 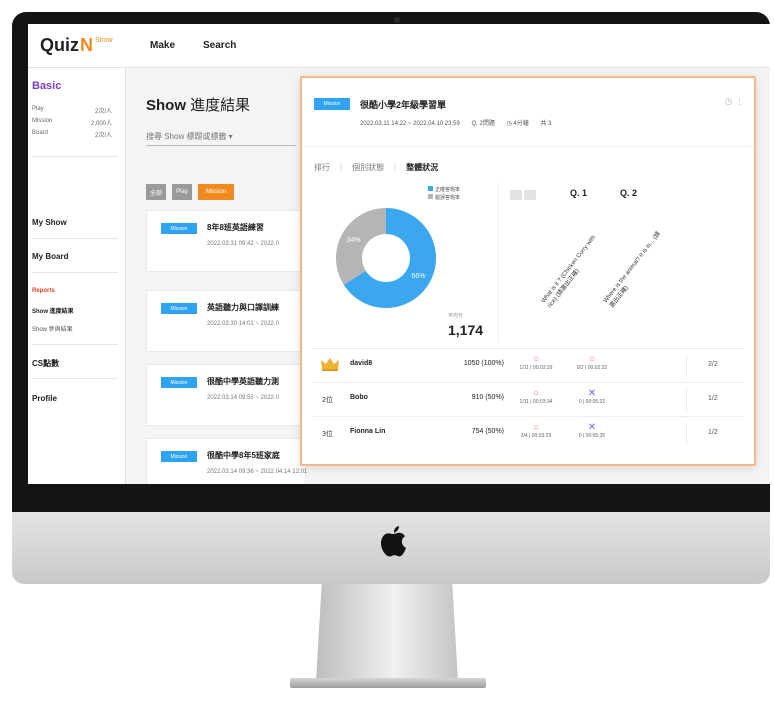 What do you see at coordinates (330, 364) in the screenshot?
I see `crown-icon` at bounding box center [330, 364].